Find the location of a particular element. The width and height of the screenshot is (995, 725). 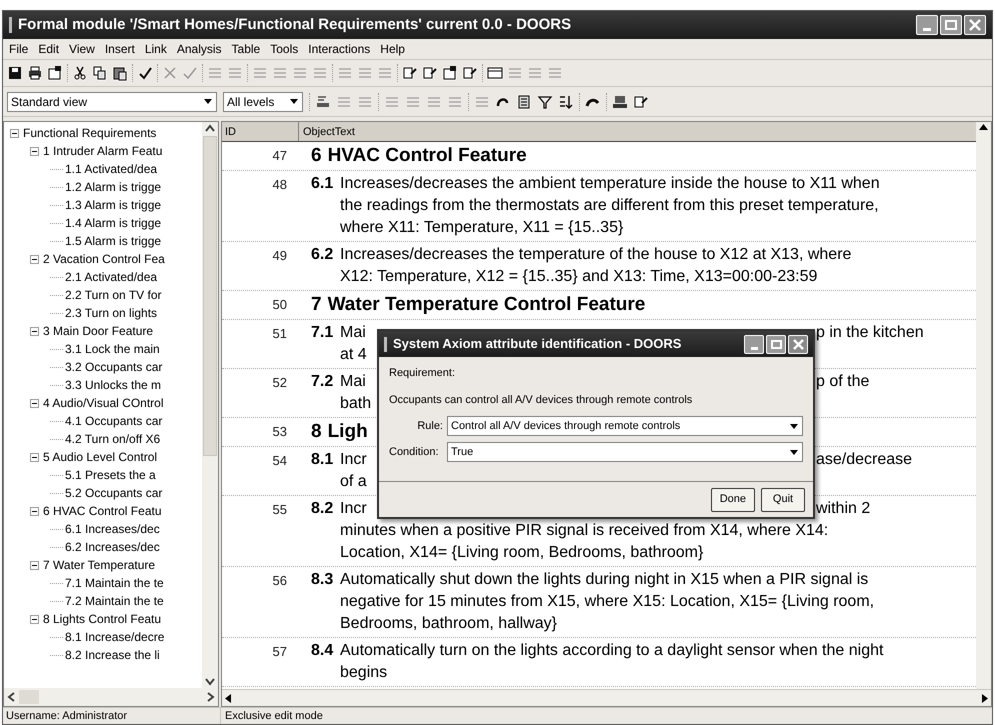

condition-dropdown: True is located at coordinates (625, 452).